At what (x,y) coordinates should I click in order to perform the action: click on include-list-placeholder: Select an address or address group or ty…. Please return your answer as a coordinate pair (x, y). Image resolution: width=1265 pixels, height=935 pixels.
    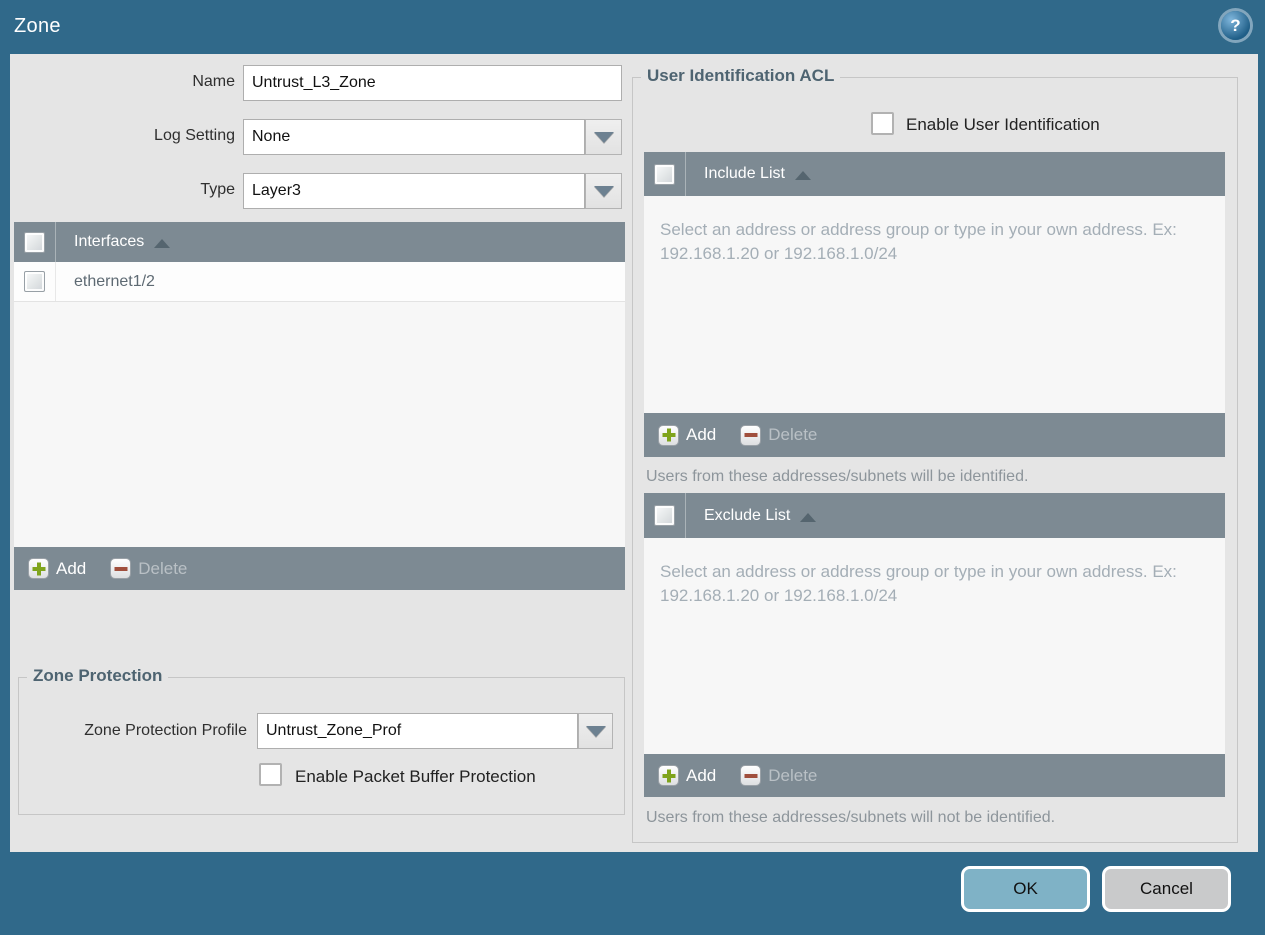
    Looking at the image, I should click on (918, 241).